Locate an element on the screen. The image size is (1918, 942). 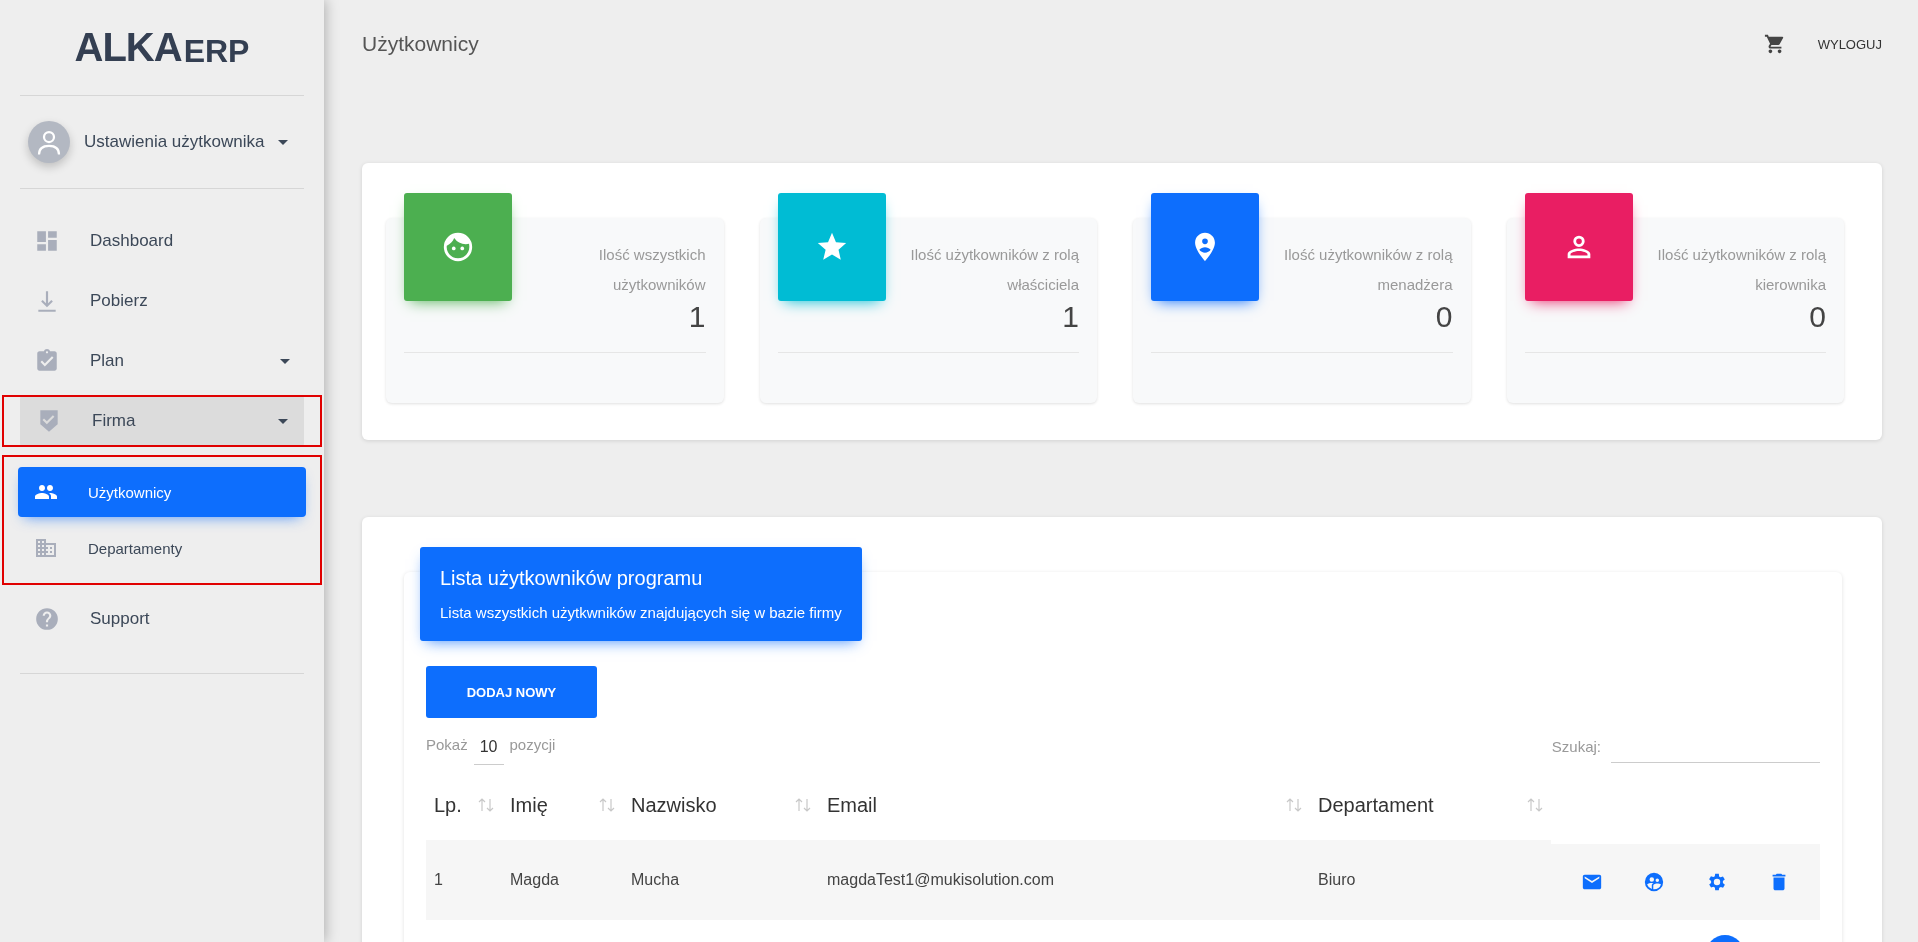
logo: ALKAERP is located at coordinates (162, 47).